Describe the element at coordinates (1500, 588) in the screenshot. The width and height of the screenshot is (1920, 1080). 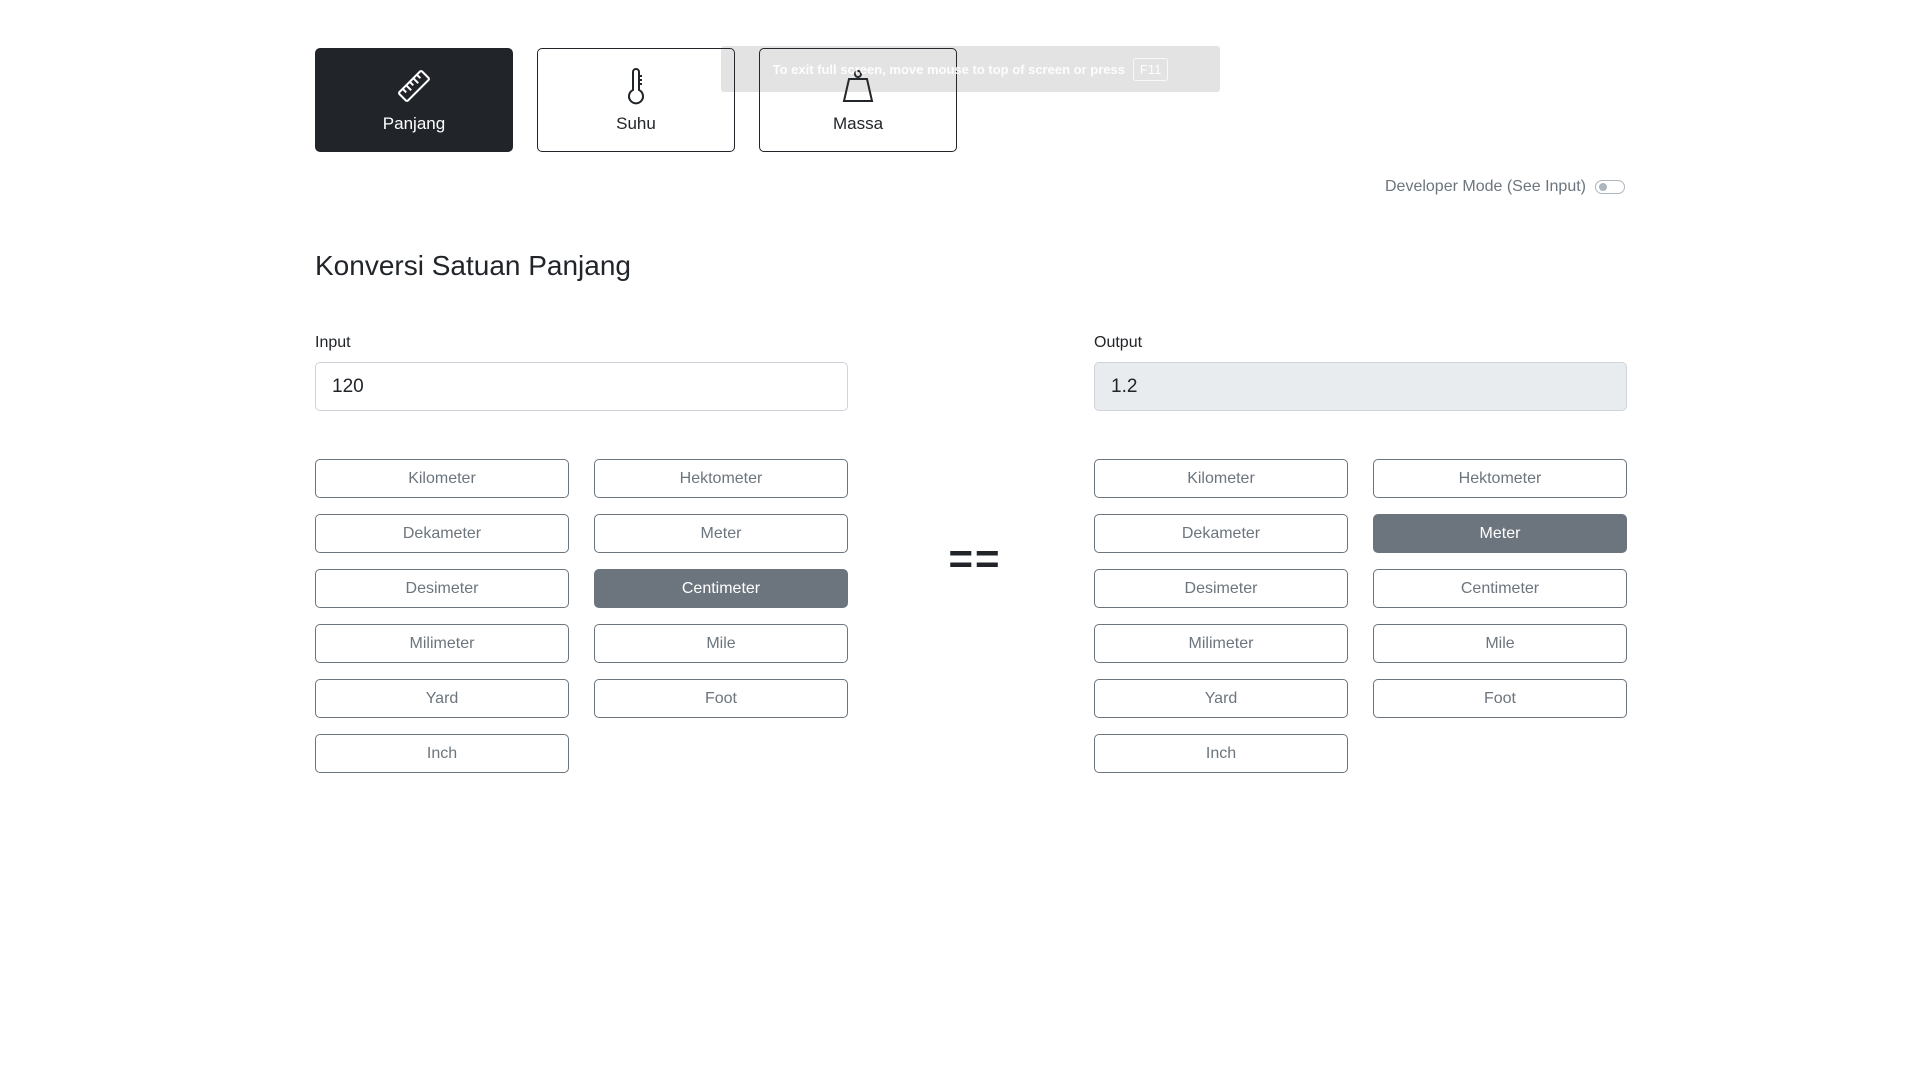
I see `output-unit-centimeter: Centimeter` at that location.